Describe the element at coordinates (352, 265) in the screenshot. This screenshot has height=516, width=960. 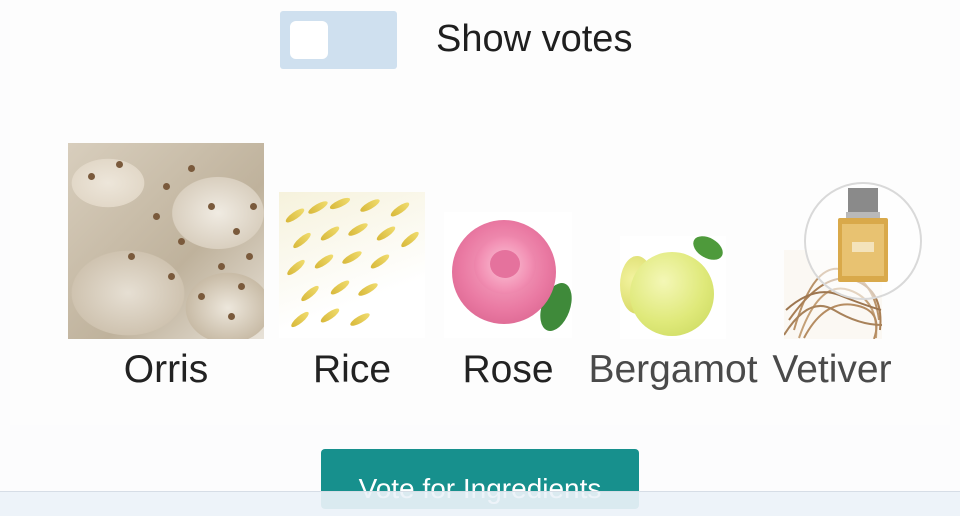
I see `rice-image` at that location.